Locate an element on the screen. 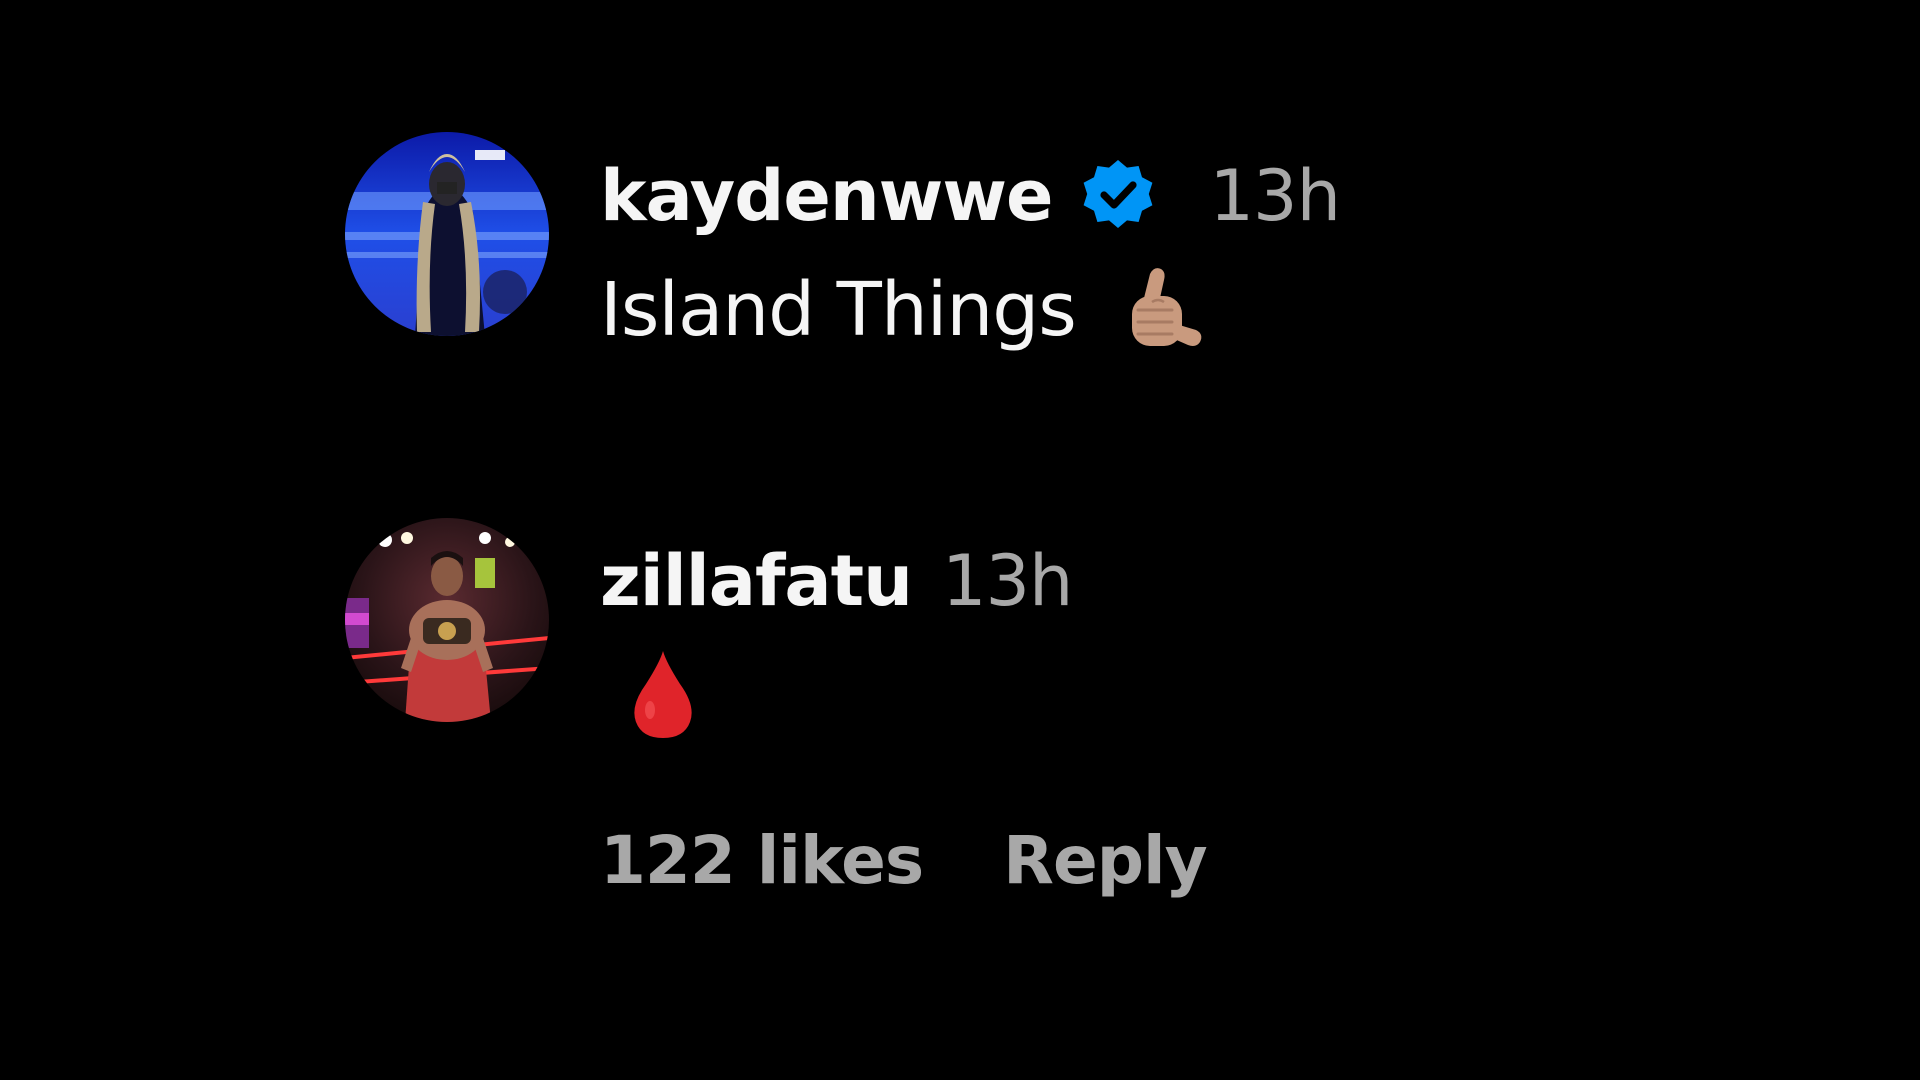 This screenshot has width=1920, height=1080. verified-badge-icon is located at coordinates (1118, 196).